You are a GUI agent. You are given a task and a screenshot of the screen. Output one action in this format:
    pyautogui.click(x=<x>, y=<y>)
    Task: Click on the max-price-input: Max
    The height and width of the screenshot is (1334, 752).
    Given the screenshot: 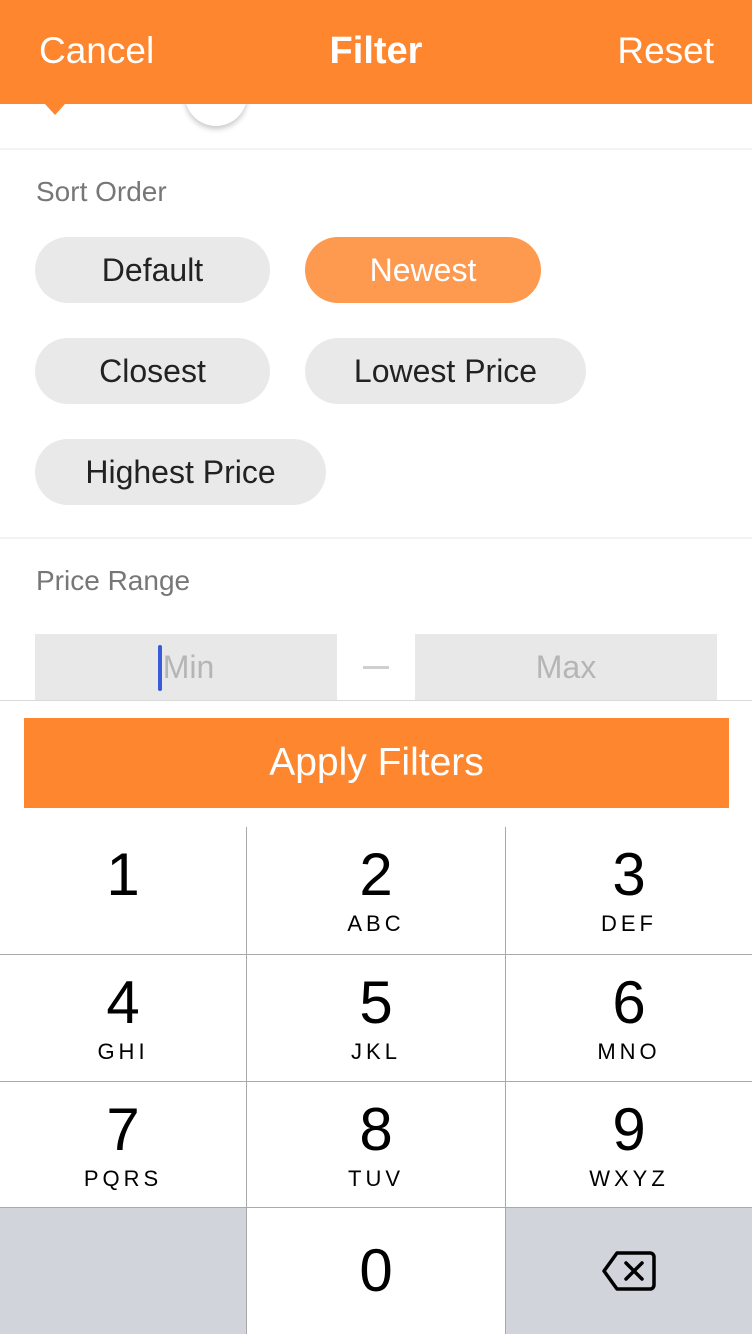 What is the action you would take?
    pyautogui.click(x=566, y=667)
    